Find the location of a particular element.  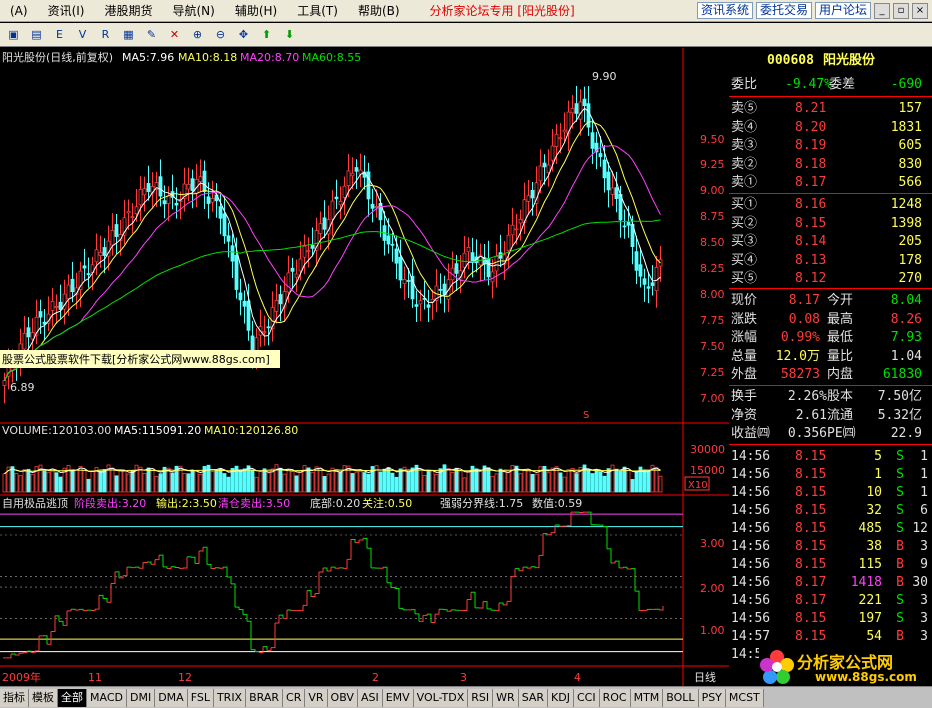

tick-count: 3 is located at coordinates (924, 618).